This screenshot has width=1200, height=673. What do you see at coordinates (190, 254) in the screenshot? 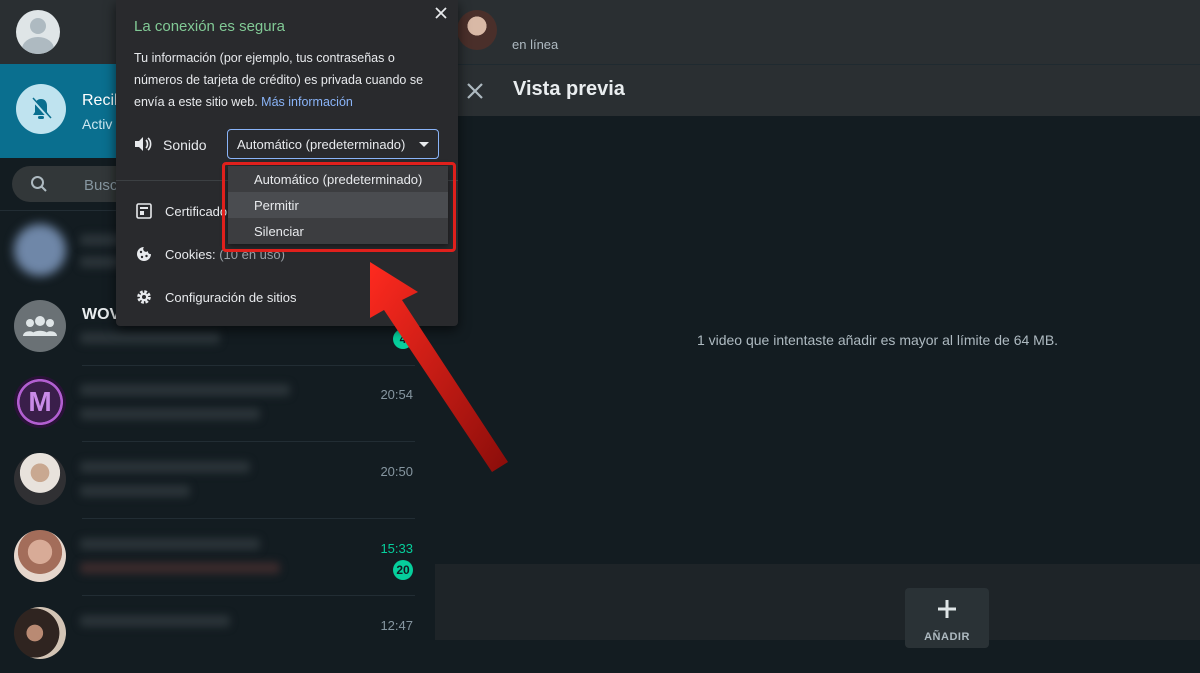
I see `cookies-label-text: Cookies:` at bounding box center [190, 254].